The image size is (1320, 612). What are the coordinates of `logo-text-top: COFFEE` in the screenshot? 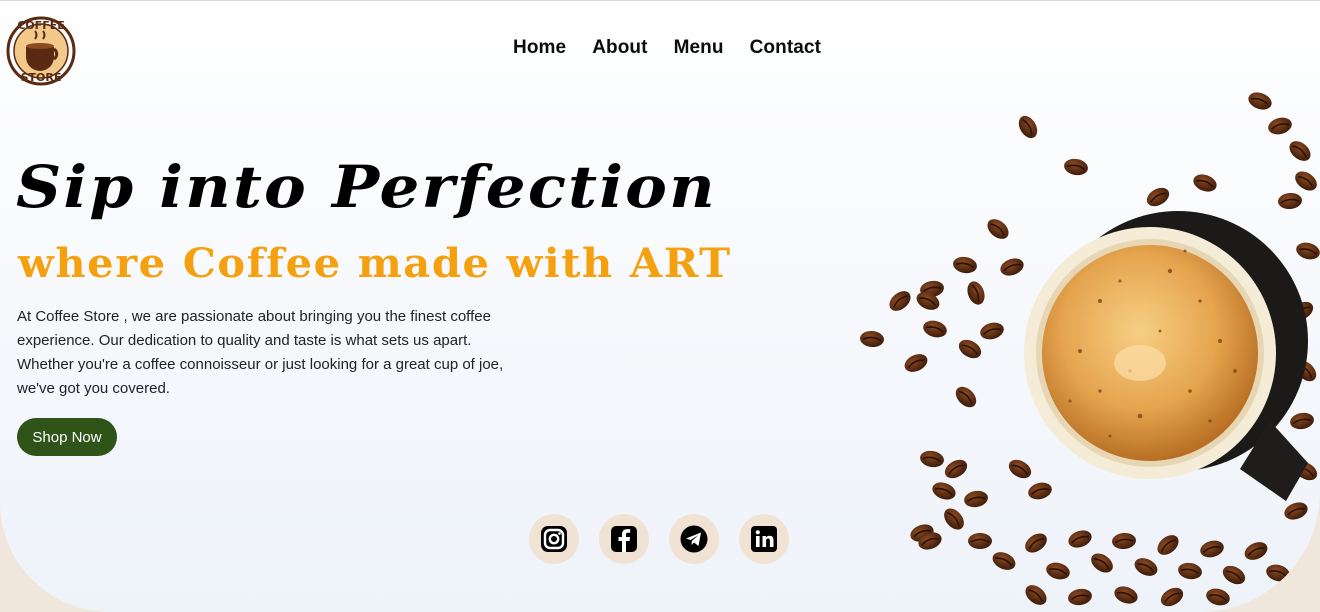 It's located at (40, 25).